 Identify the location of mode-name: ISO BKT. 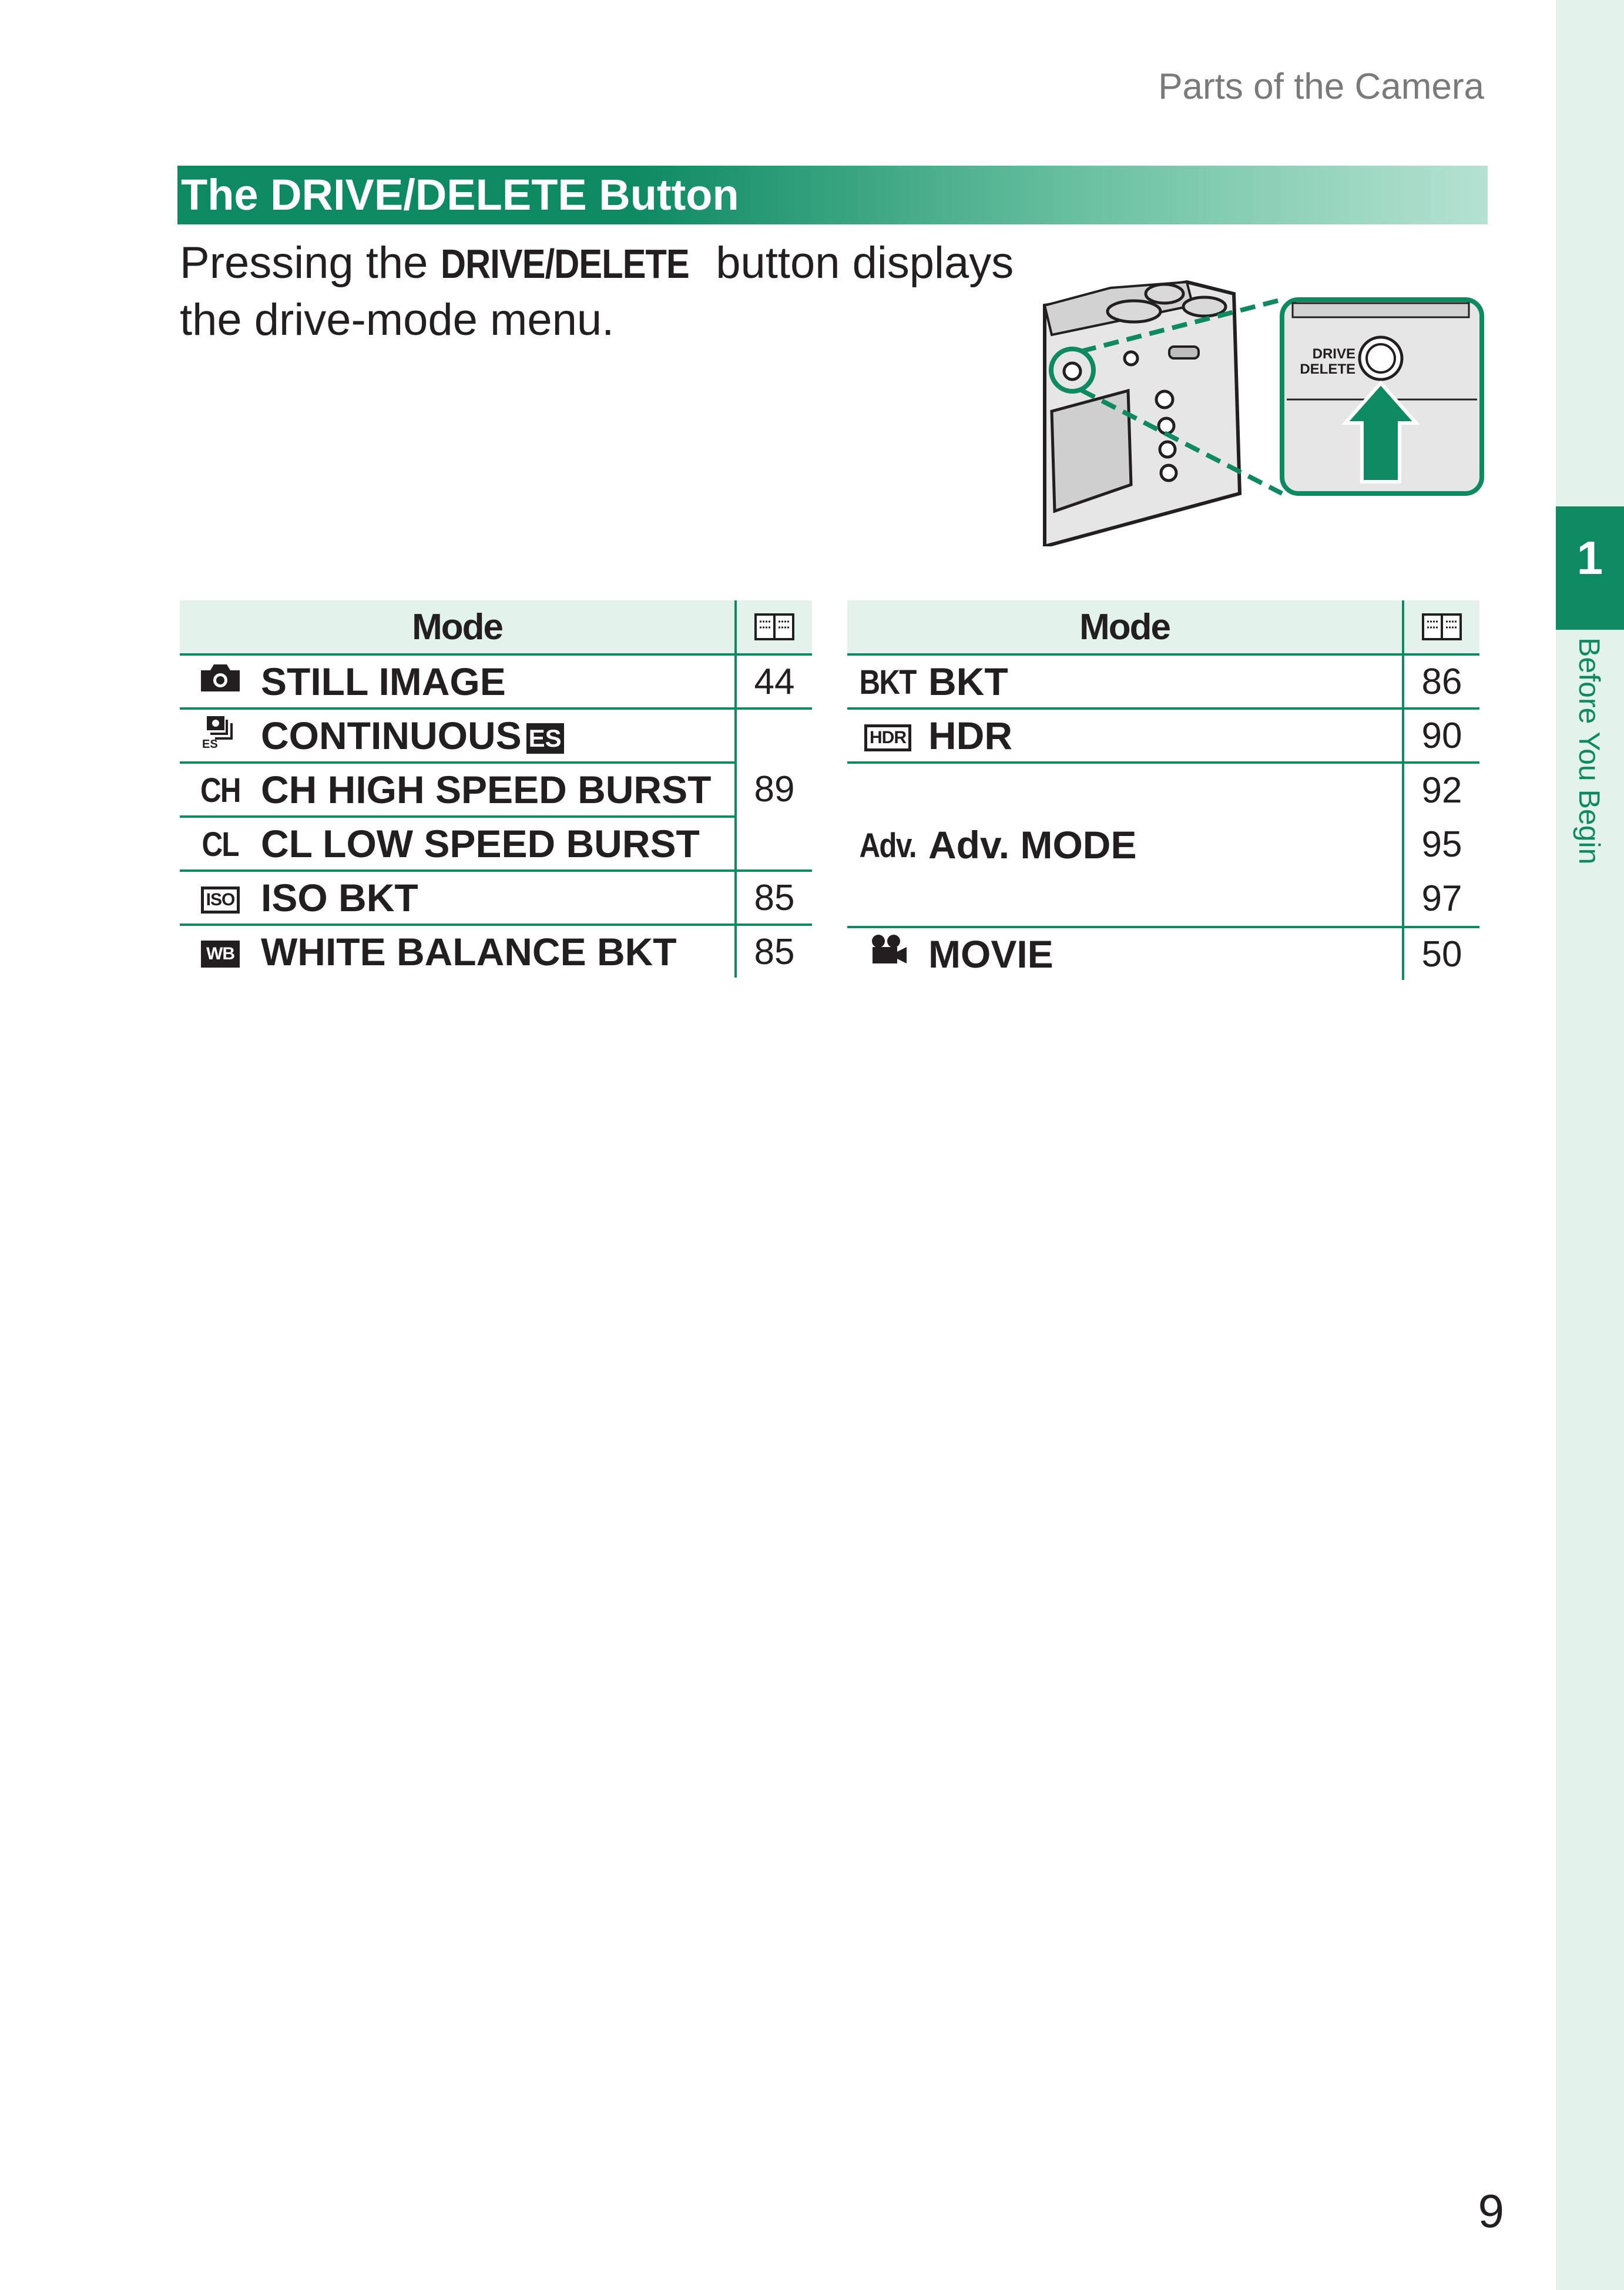
(499, 898).